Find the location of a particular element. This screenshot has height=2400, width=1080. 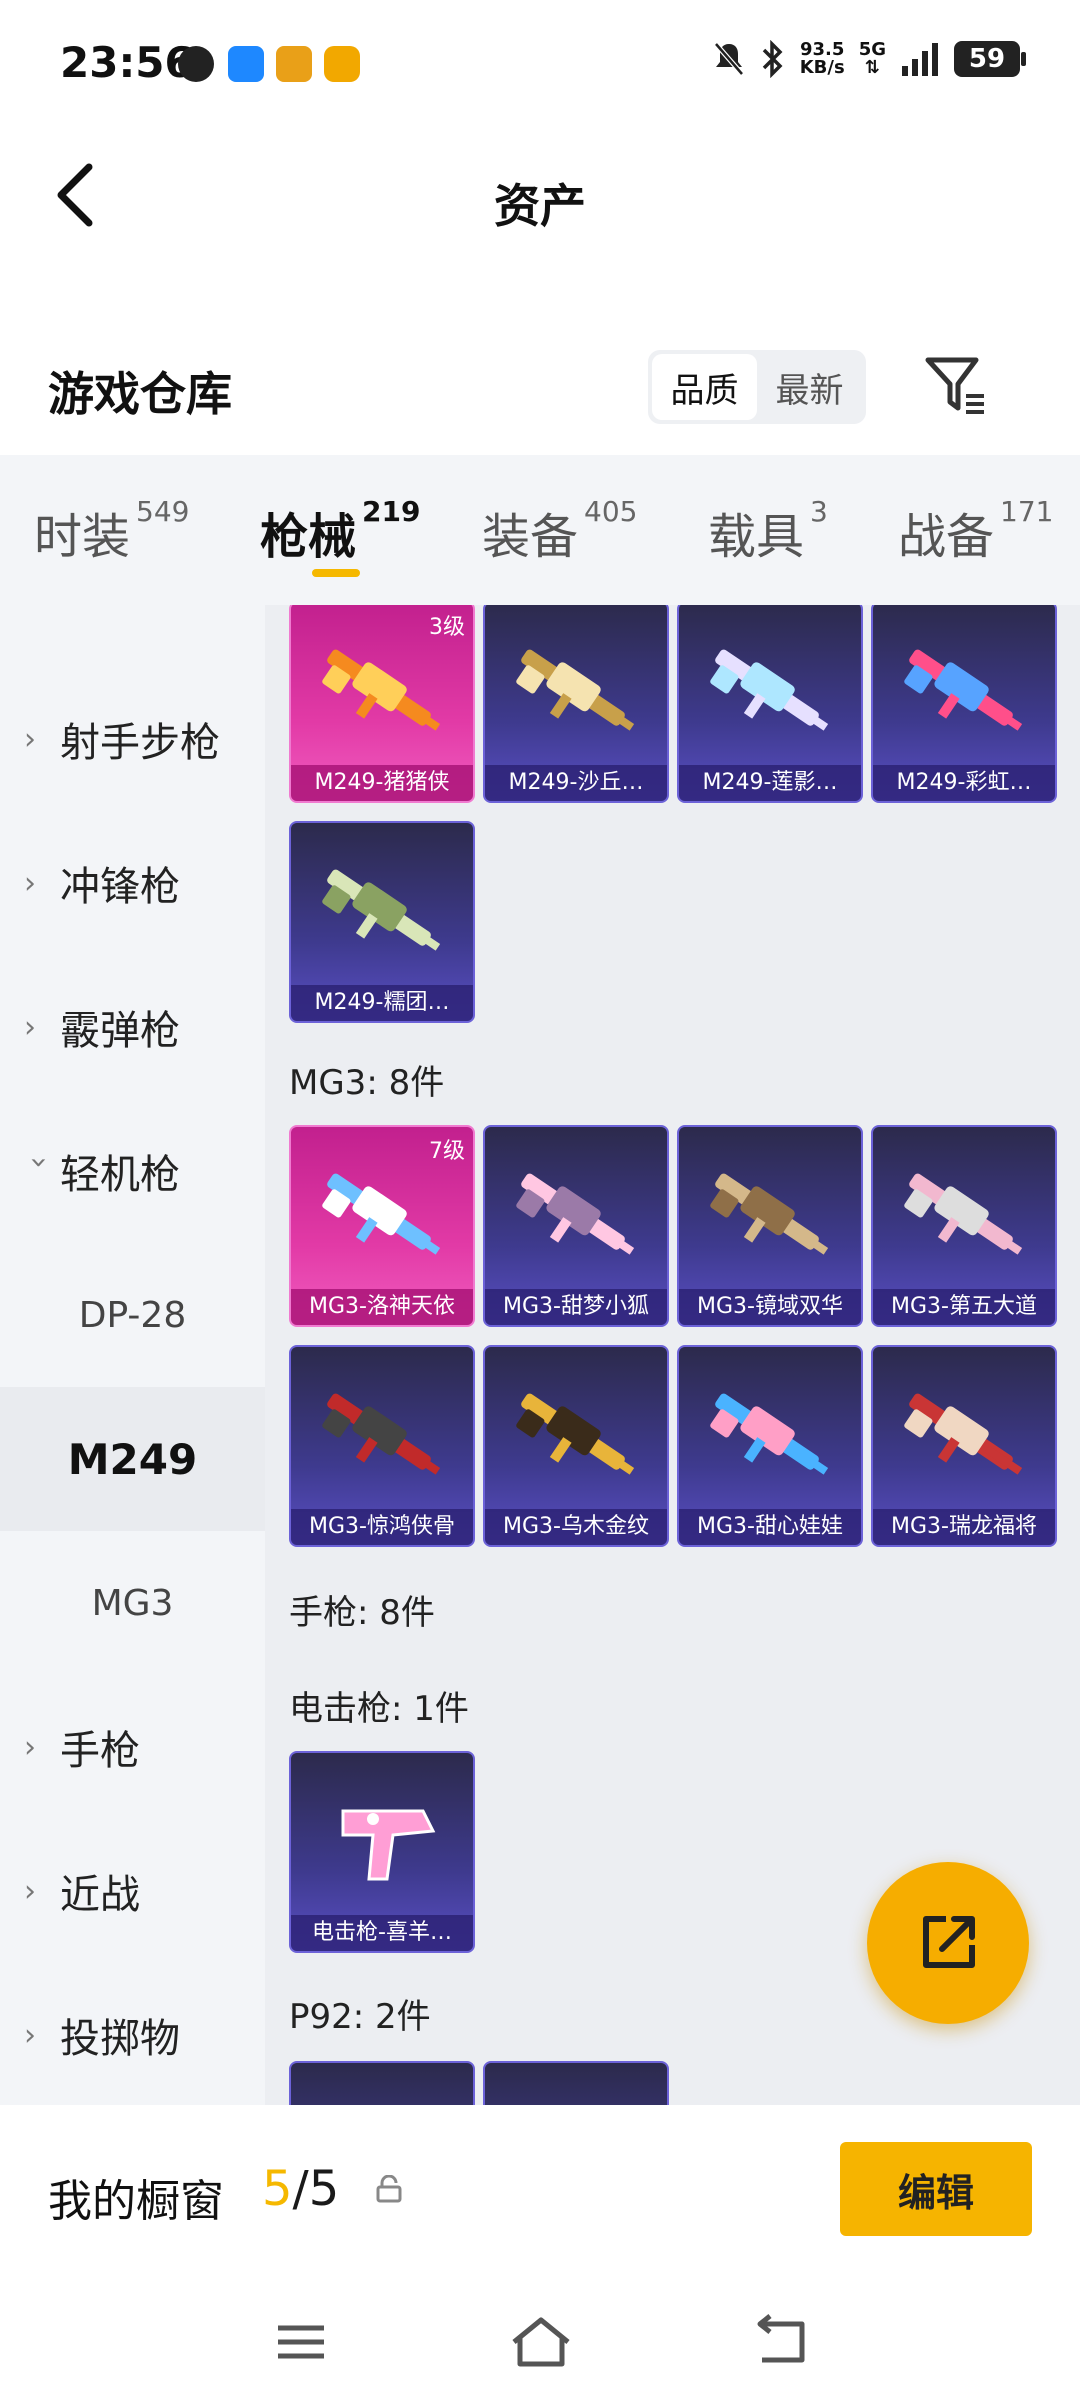

mute-bell-icon is located at coordinates (728, 59).